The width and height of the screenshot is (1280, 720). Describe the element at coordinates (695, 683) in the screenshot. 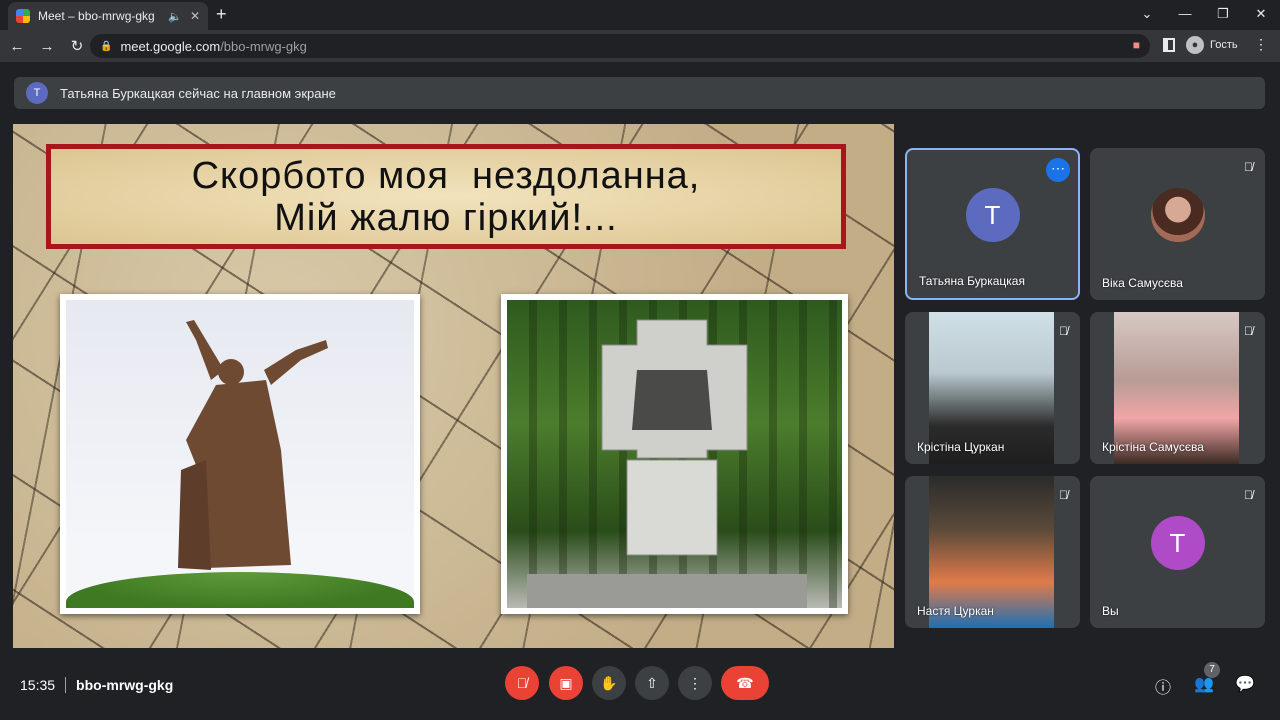

I see `more-options-icon: ⋮` at that location.